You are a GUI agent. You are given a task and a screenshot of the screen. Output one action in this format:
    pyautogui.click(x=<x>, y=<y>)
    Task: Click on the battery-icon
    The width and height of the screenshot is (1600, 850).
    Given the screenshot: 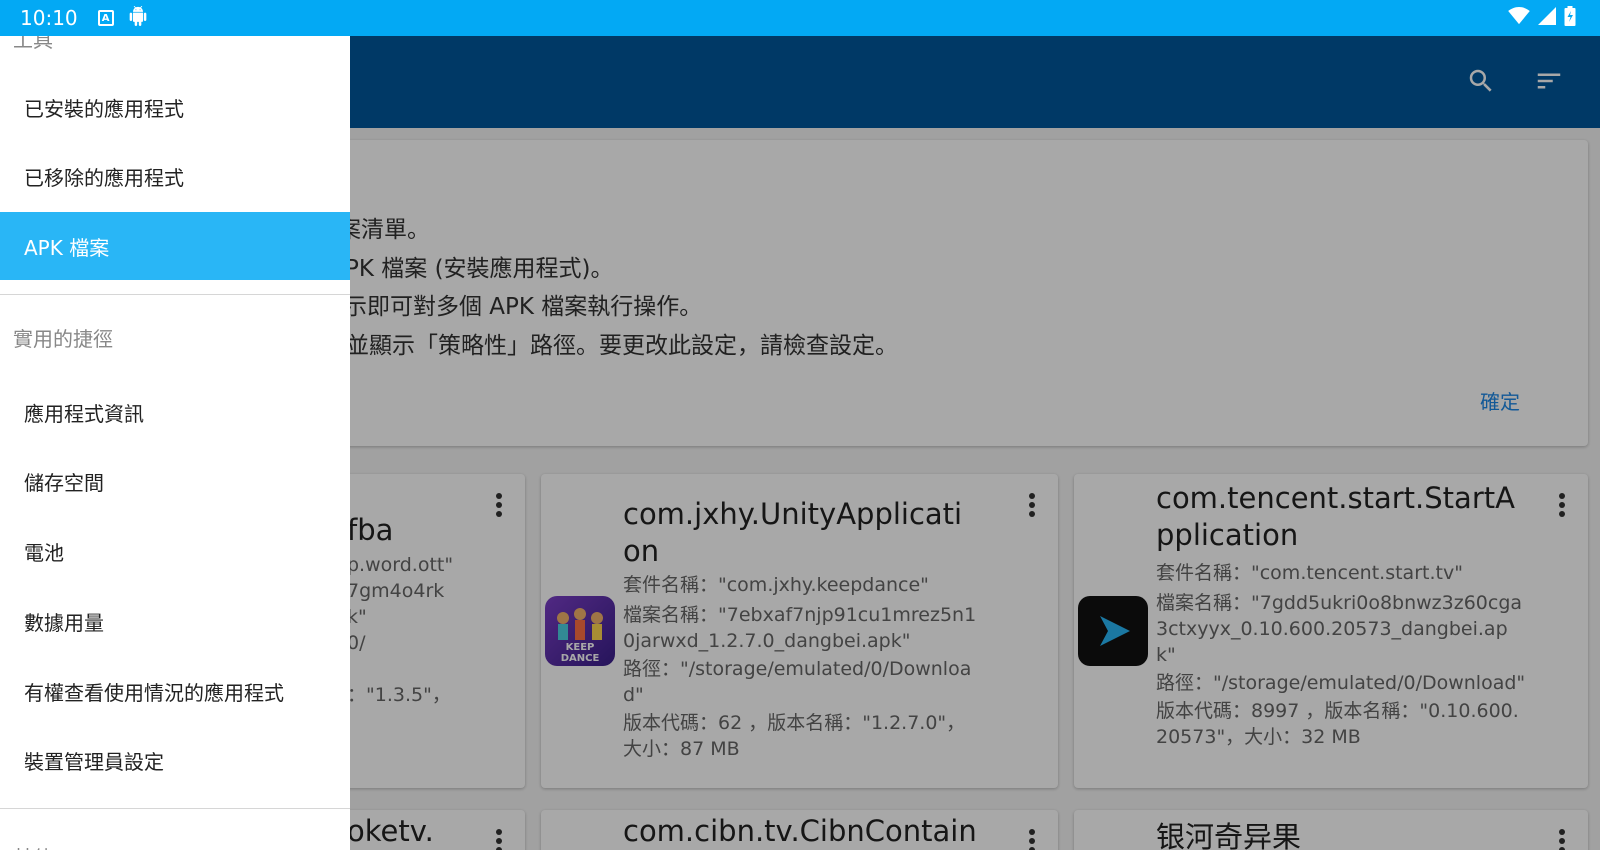 What is the action you would take?
    pyautogui.click(x=1570, y=18)
    